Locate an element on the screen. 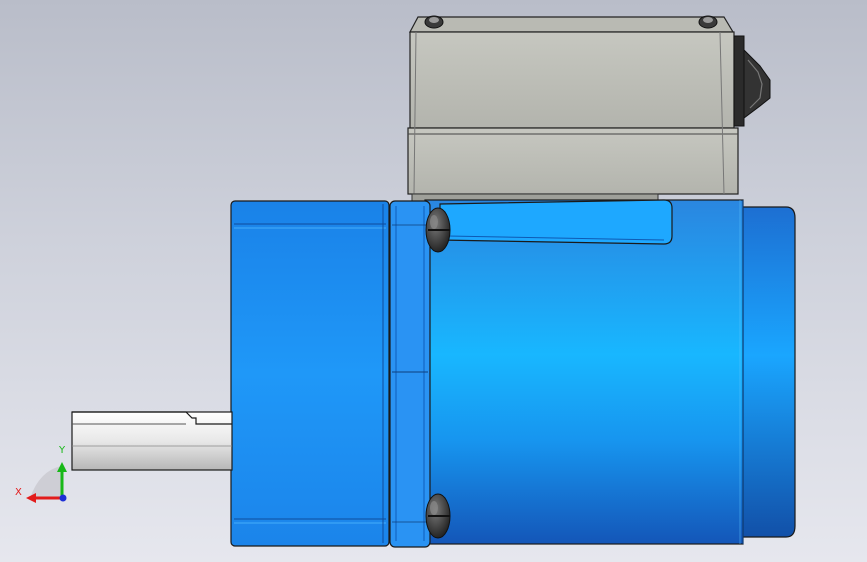  motor-end-cap is located at coordinates (767, 372).